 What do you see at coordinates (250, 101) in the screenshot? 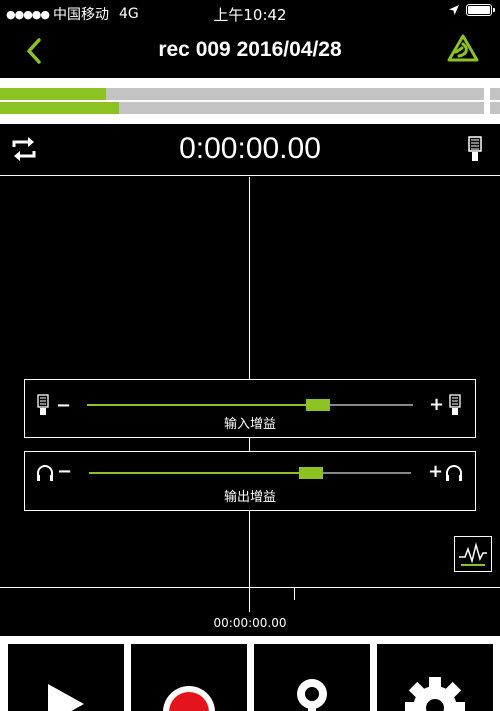
I see `level-meters` at bounding box center [250, 101].